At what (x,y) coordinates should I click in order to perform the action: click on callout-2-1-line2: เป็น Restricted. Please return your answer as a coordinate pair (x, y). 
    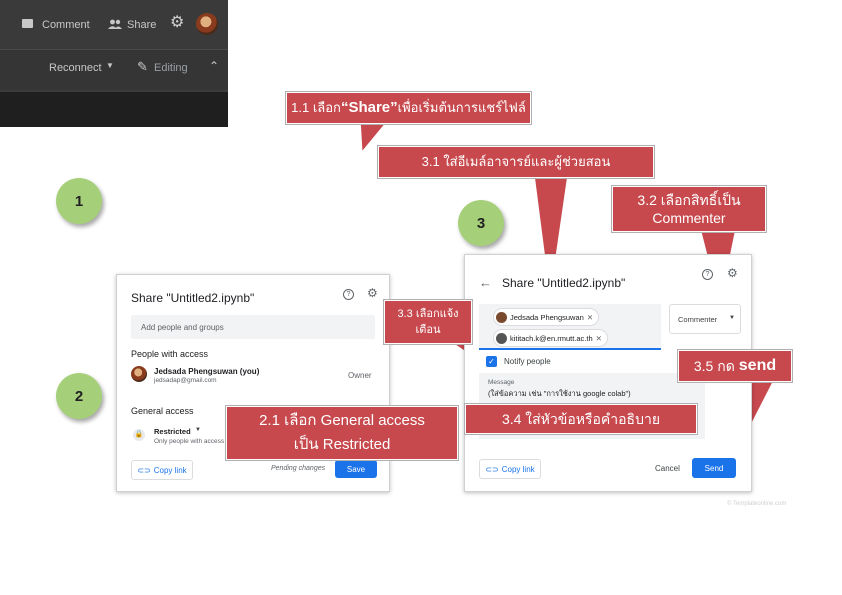
    Looking at the image, I should click on (342, 444).